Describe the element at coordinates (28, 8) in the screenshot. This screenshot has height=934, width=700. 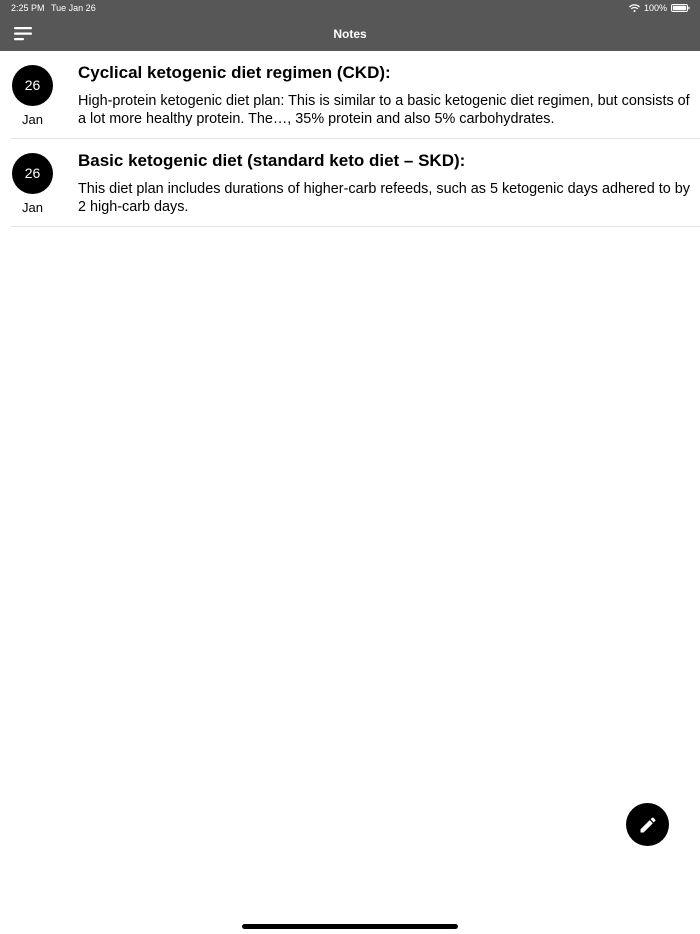
I see `status-time: 2:25 PM` at that location.